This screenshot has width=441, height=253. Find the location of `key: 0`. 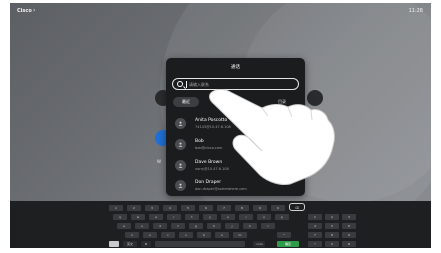

key: 0 is located at coordinates (278, 208).